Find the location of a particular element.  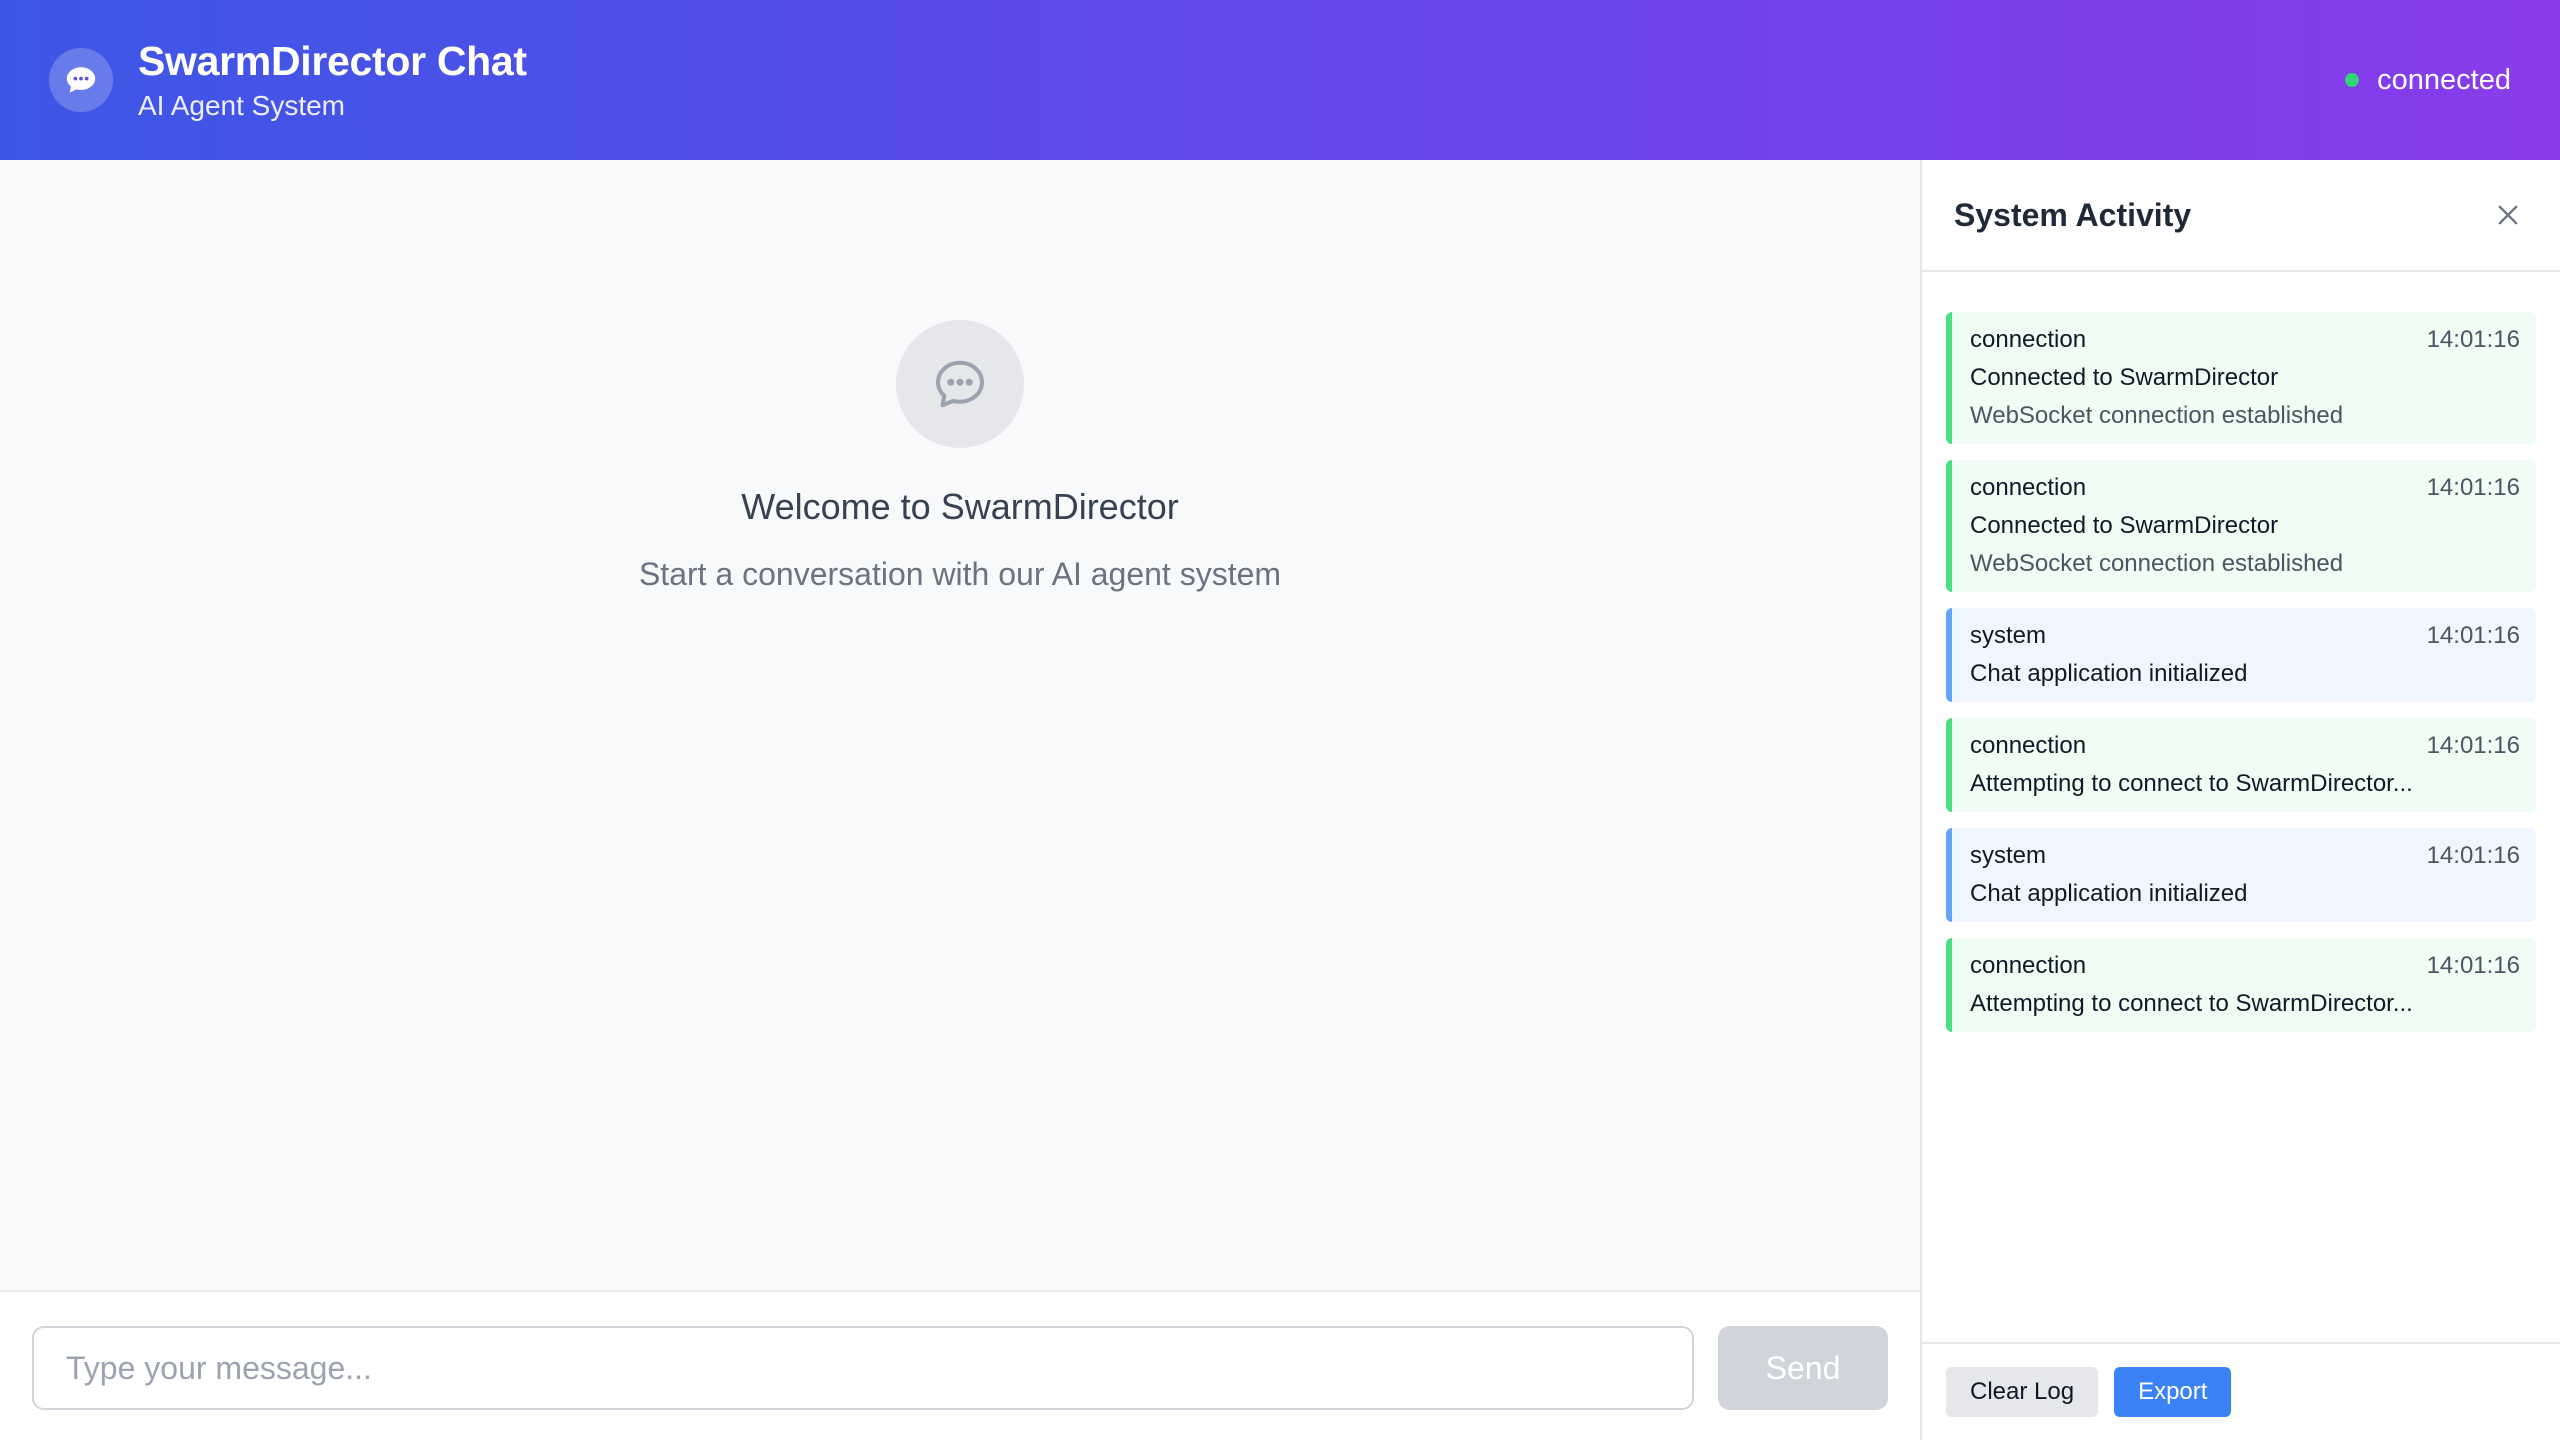

message-input is located at coordinates (863, 1368).